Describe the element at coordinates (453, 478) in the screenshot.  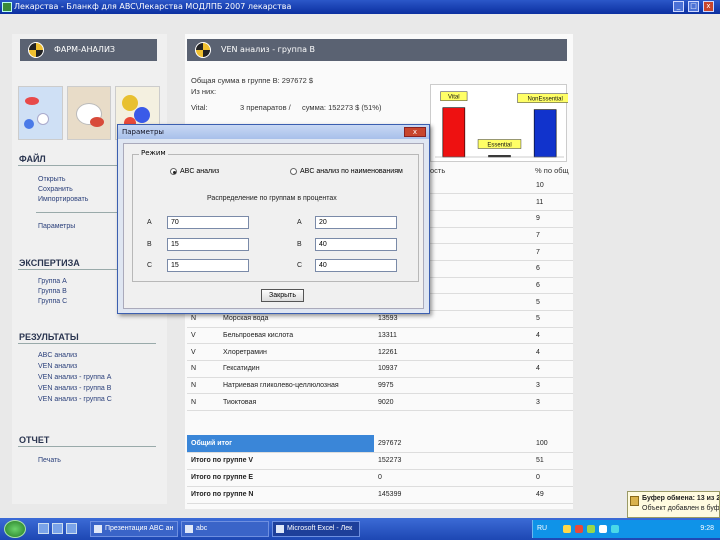
I see `total-sum: 0` at that location.